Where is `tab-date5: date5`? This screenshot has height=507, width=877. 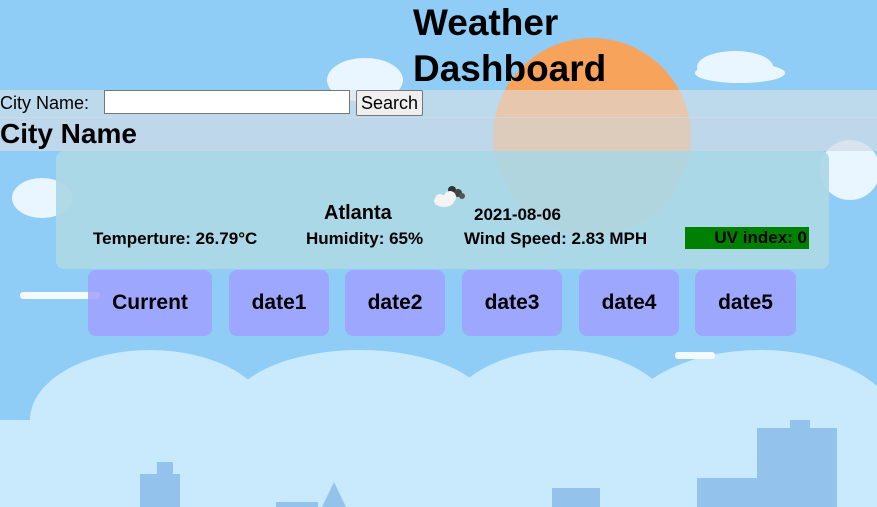
tab-date5: date5 is located at coordinates (745, 303).